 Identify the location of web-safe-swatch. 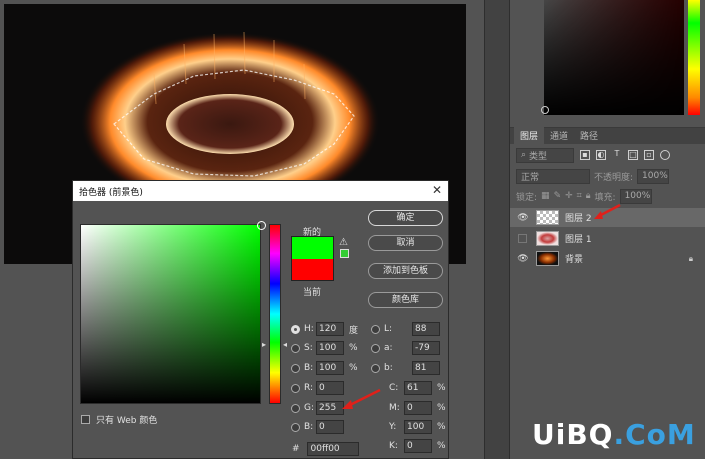
(344, 253).